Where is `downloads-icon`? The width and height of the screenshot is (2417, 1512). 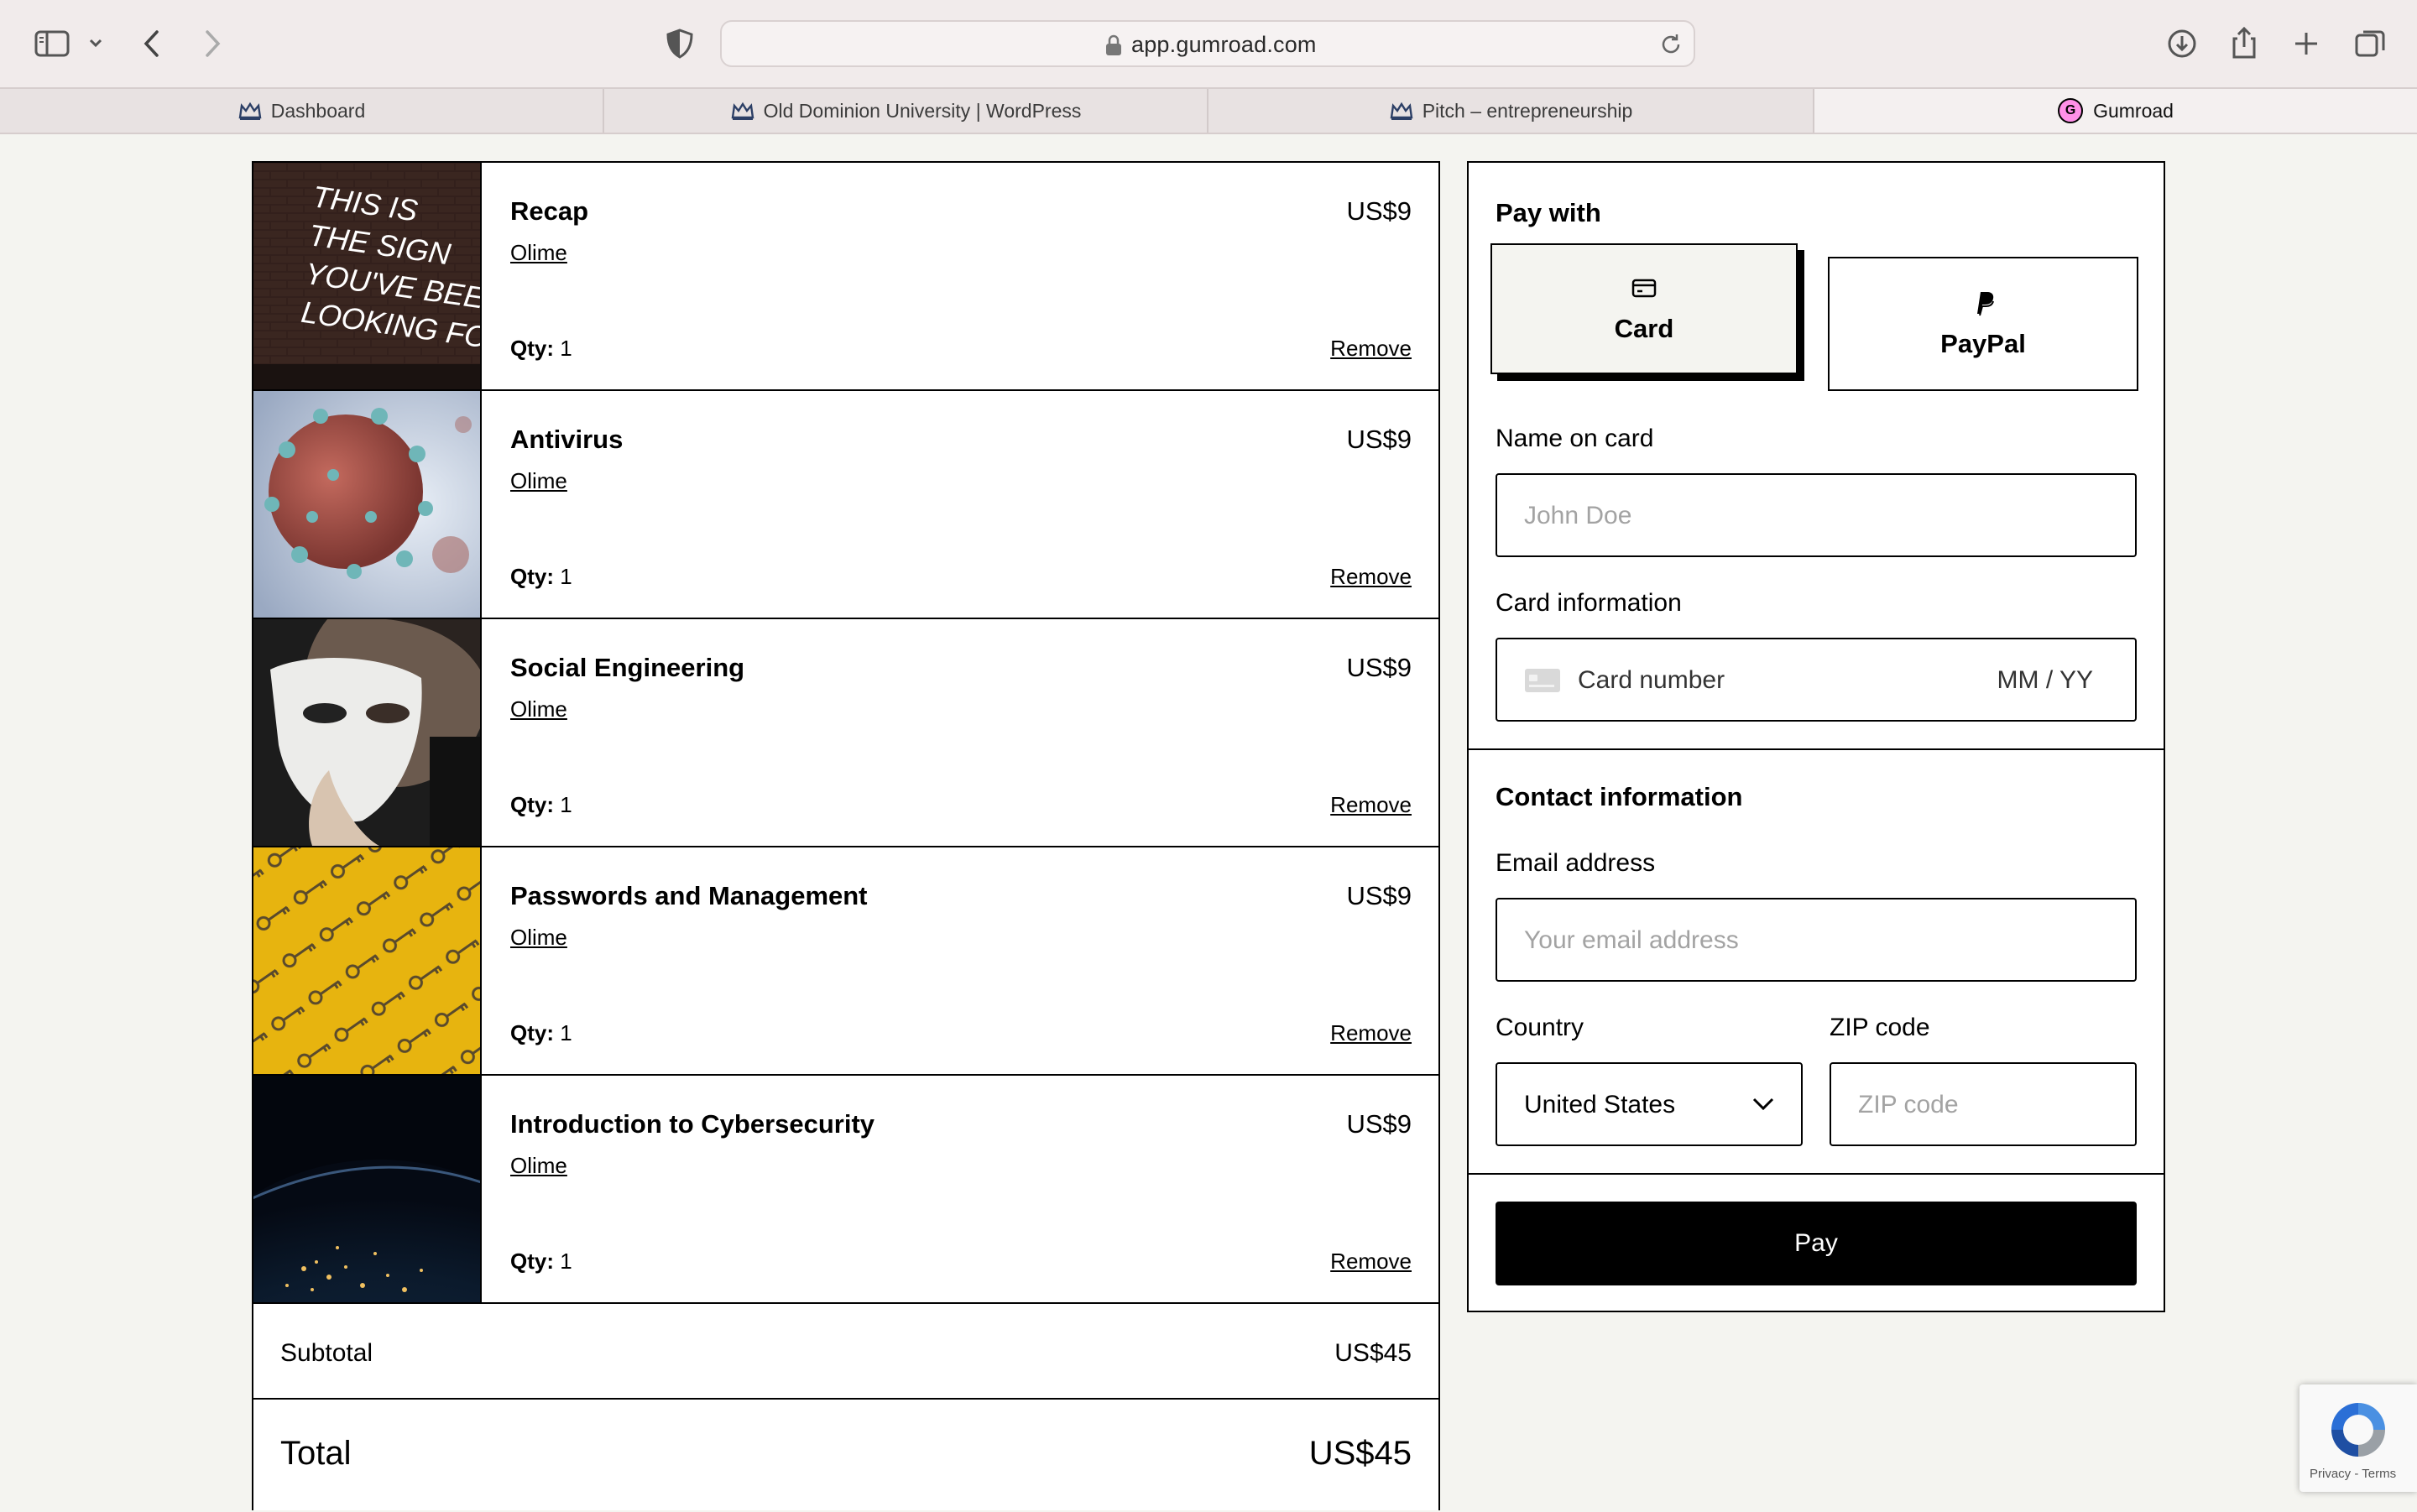 downloads-icon is located at coordinates (2182, 43).